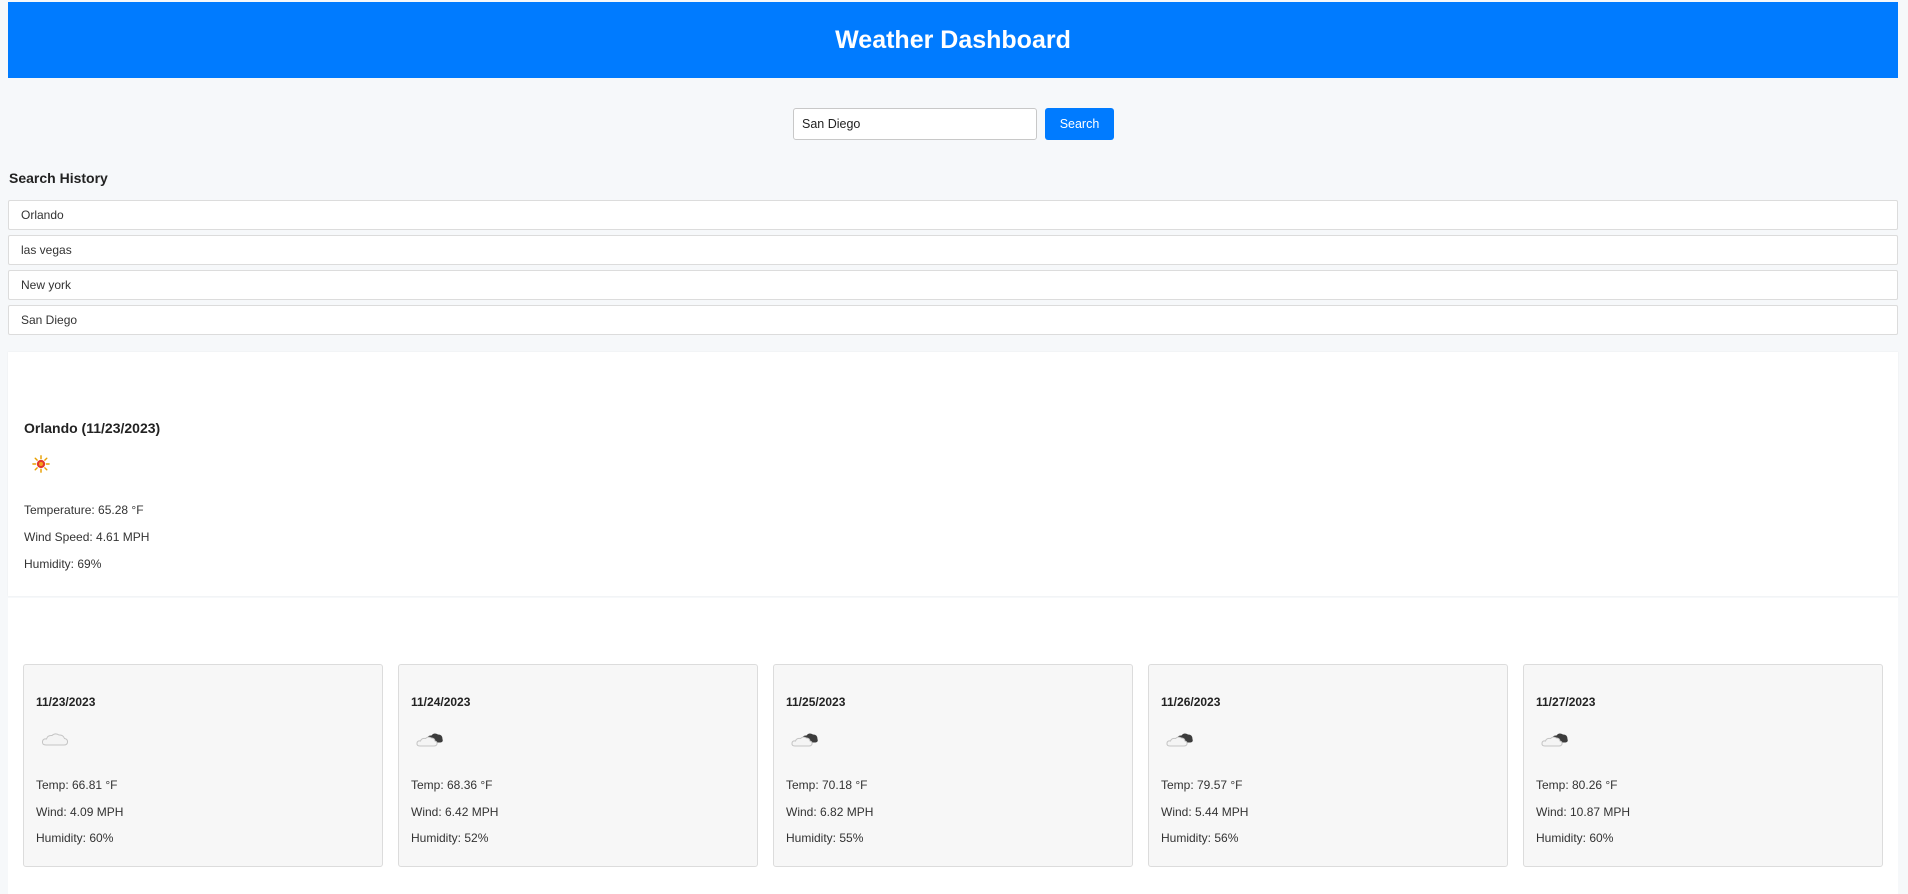  What do you see at coordinates (58, 178) in the screenshot?
I see `search-history-heading: Search History` at bounding box center [58, 178].